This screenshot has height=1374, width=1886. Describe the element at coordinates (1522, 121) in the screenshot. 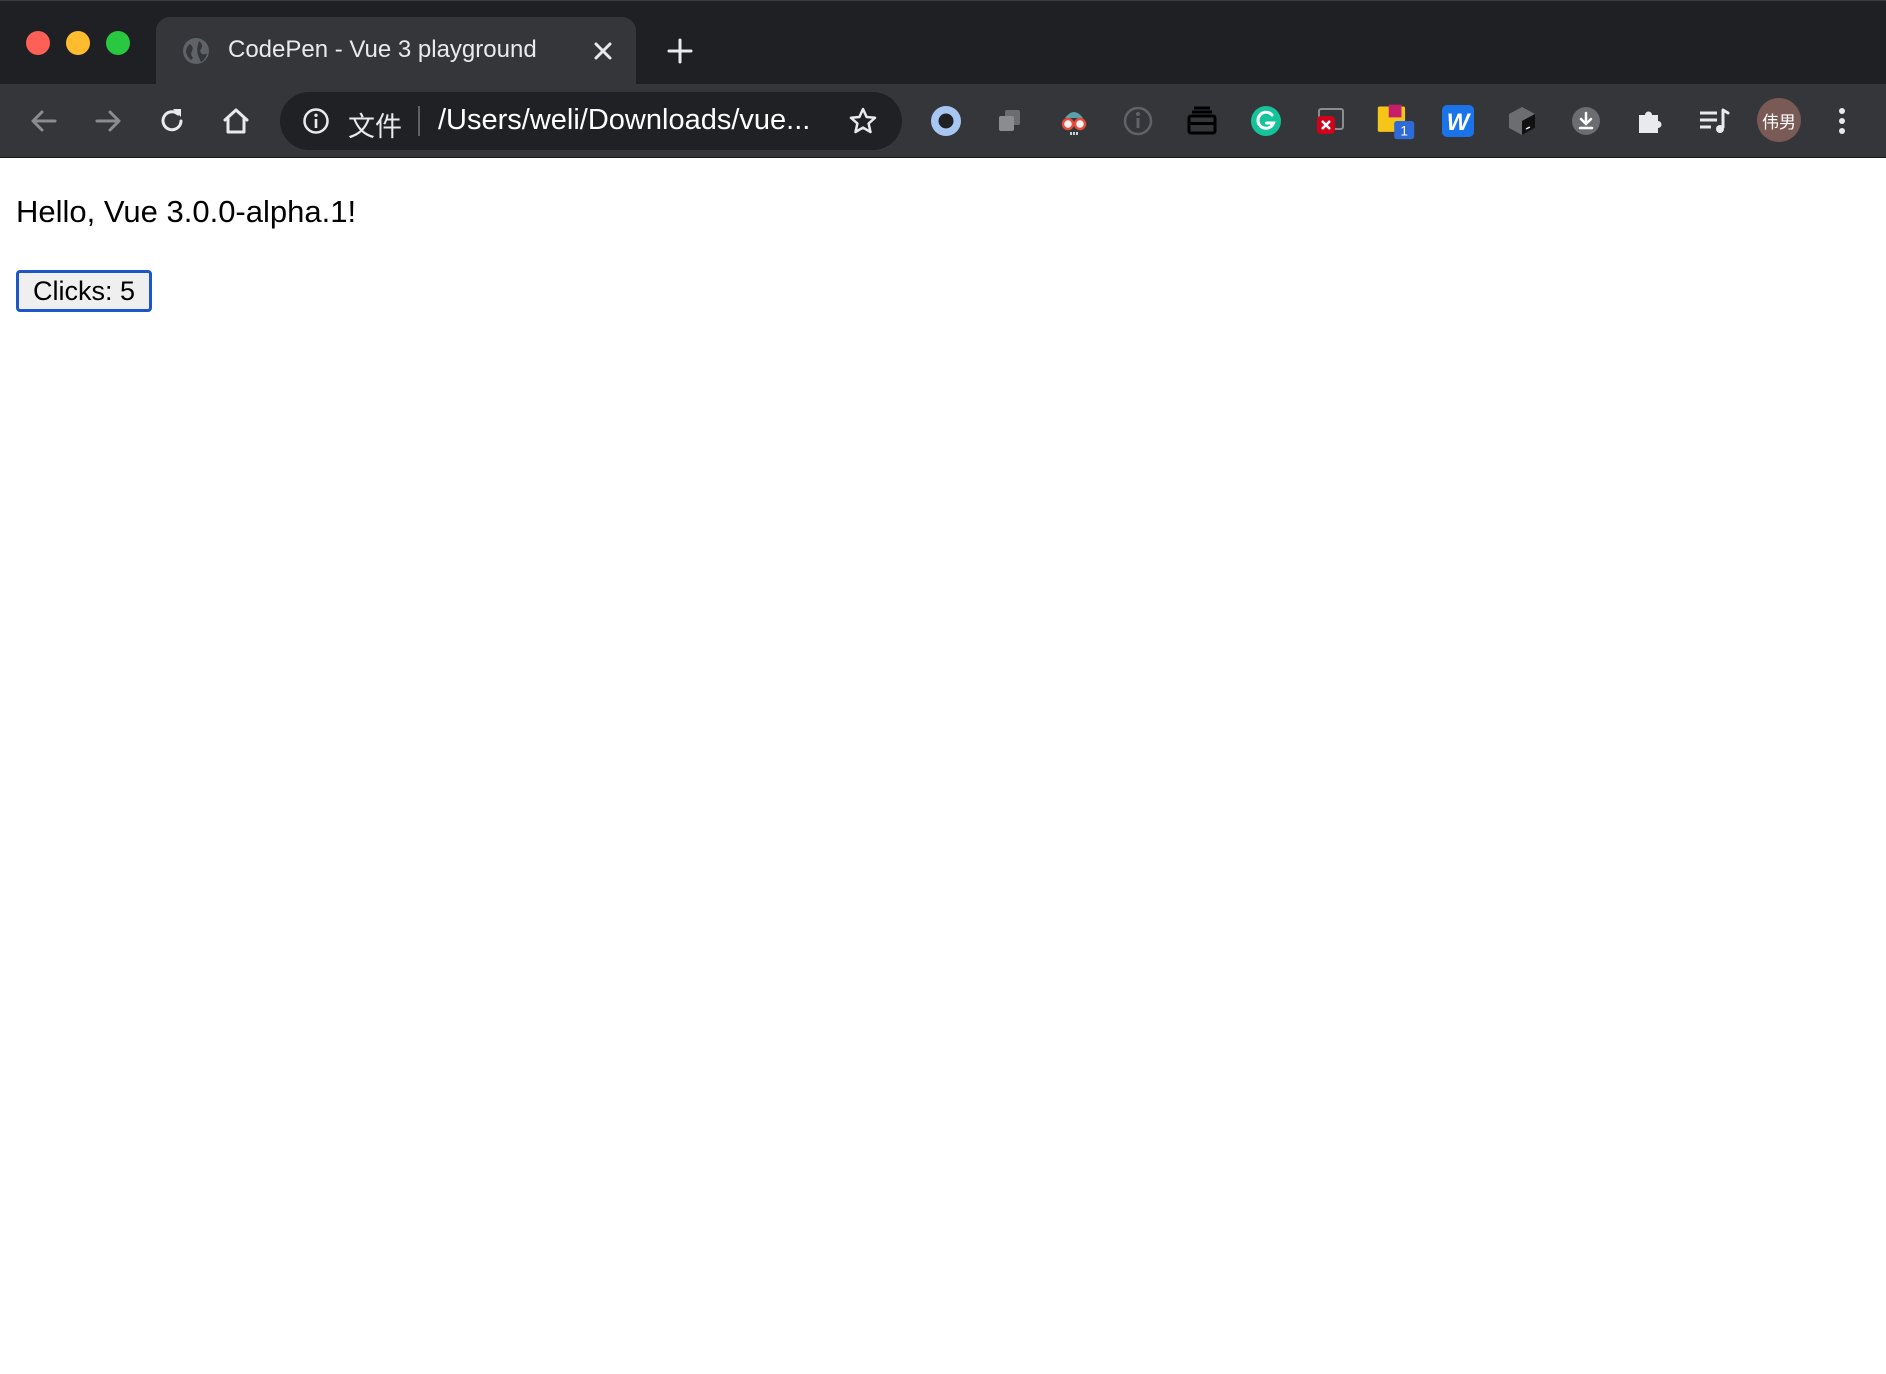

I see `extension-cube-icon` at that location.